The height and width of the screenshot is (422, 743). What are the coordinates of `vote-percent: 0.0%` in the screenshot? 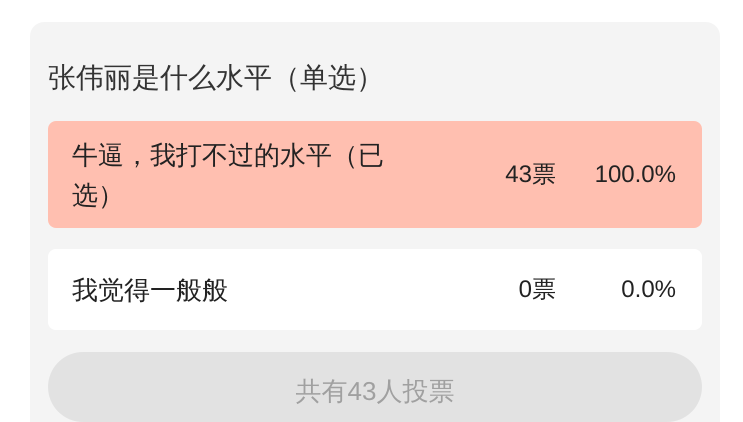 It's located at (648, 289).